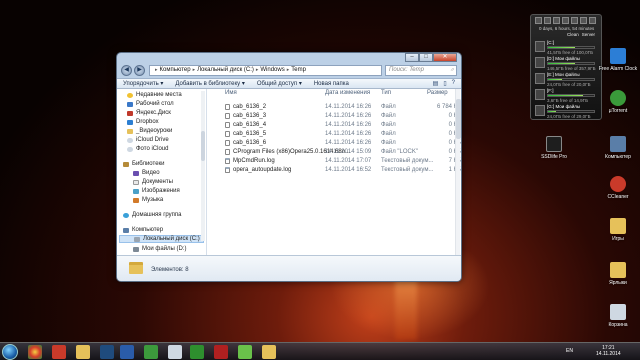 The width and height of the screenshot is (640, 360). I want to click on nav-scrollbar, so click(203, 166).